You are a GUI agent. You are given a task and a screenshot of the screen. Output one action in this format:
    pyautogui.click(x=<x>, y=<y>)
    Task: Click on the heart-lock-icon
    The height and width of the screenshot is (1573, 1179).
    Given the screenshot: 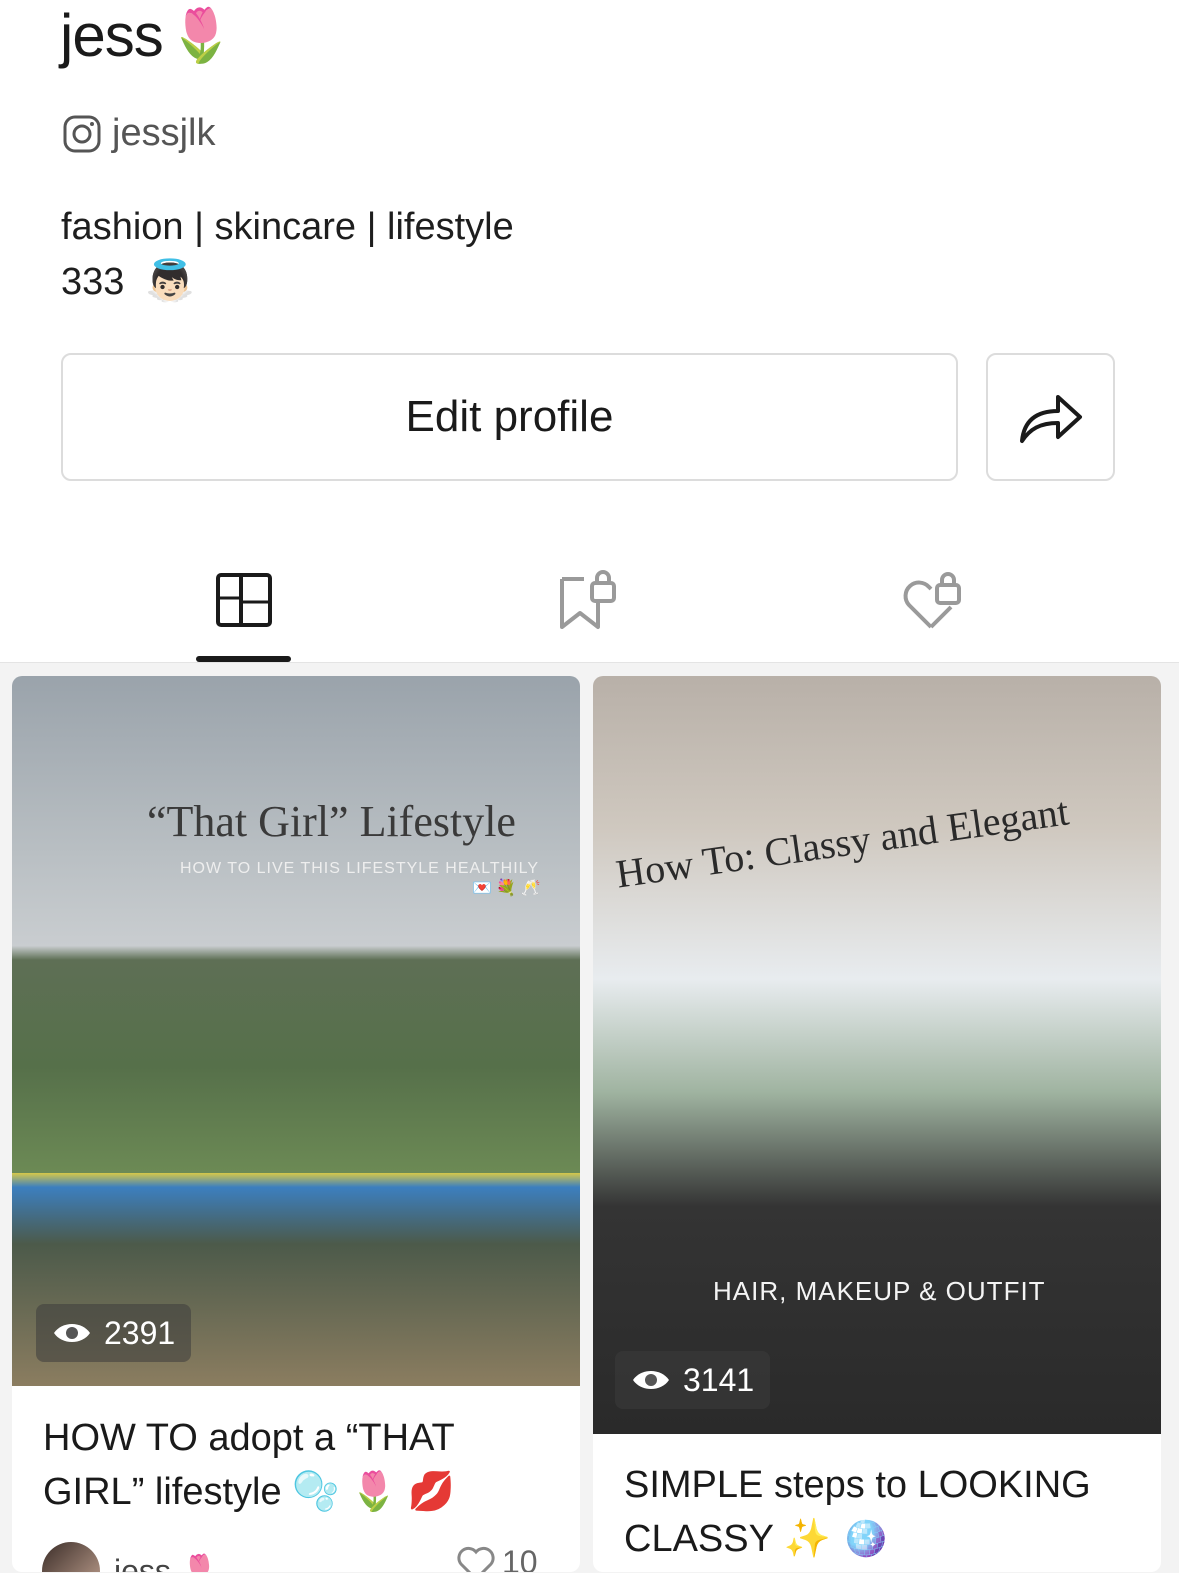 What is the action you would take?
    pyautogui.click(x=932, y=600)
    